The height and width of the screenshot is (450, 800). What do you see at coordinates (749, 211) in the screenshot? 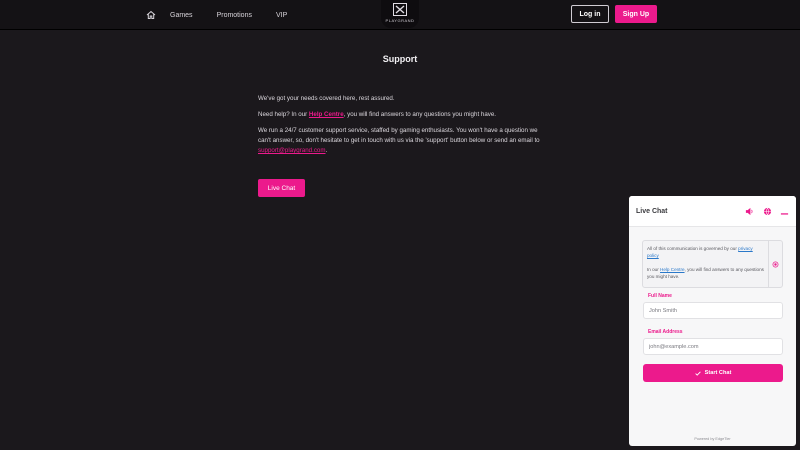
I see `speaker-icon` at bounding box center [749, 211].